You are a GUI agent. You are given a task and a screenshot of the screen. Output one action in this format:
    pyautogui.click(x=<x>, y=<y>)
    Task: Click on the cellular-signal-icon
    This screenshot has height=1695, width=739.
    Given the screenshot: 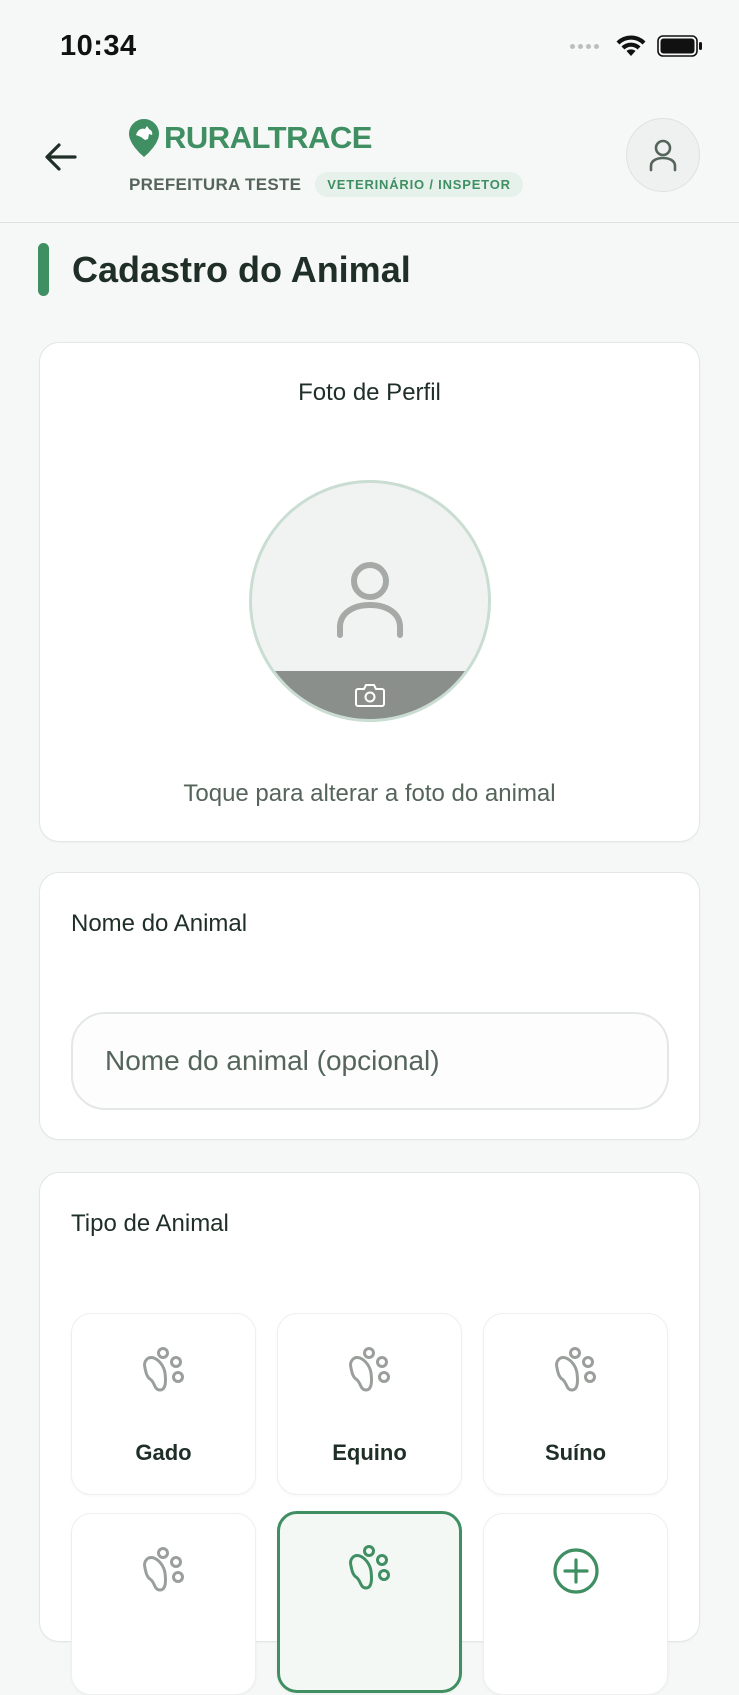 What is the action you would take?
    pyautogui.click(x=584, y=46)
    